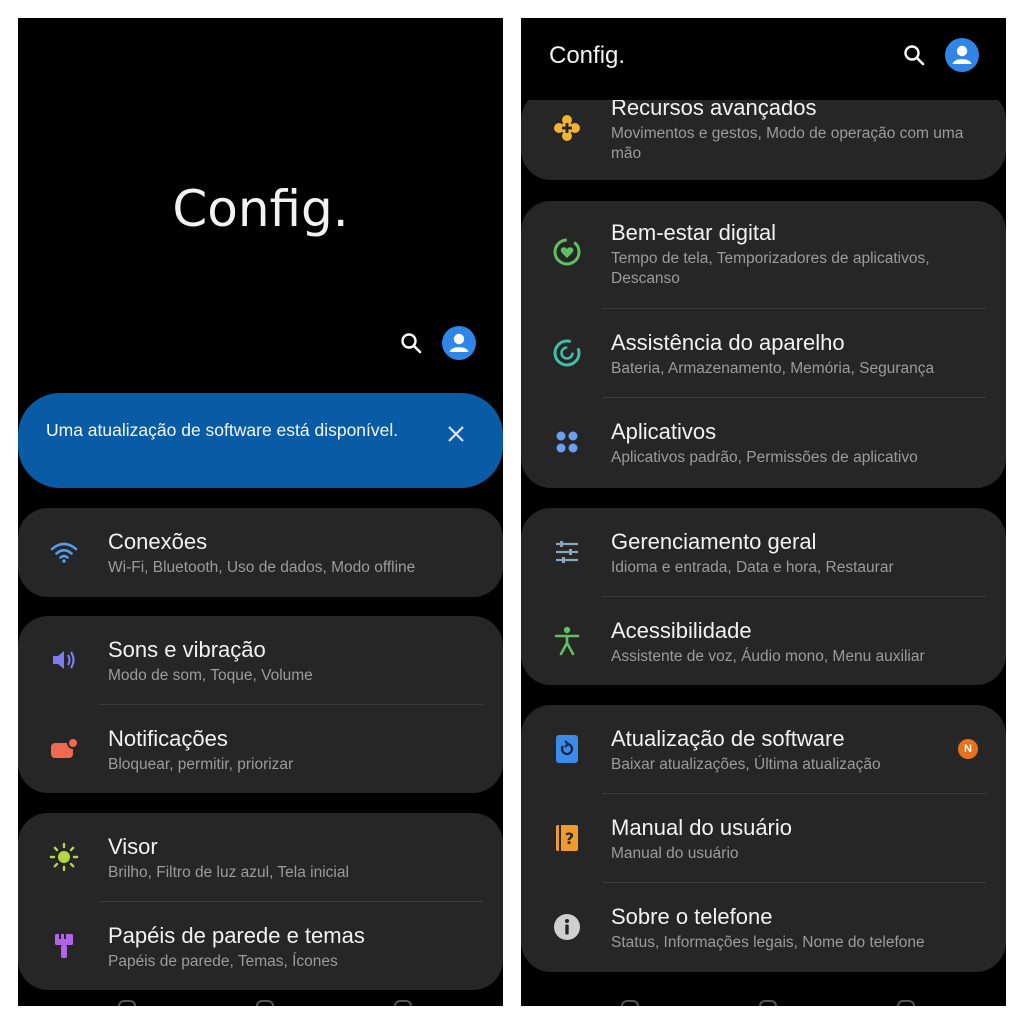 The width and height of the screenshot is (1024, 1024). I want to click on settings-item-user-manual: ? Manual do usuário Manual do usuário, so click(763, 838).